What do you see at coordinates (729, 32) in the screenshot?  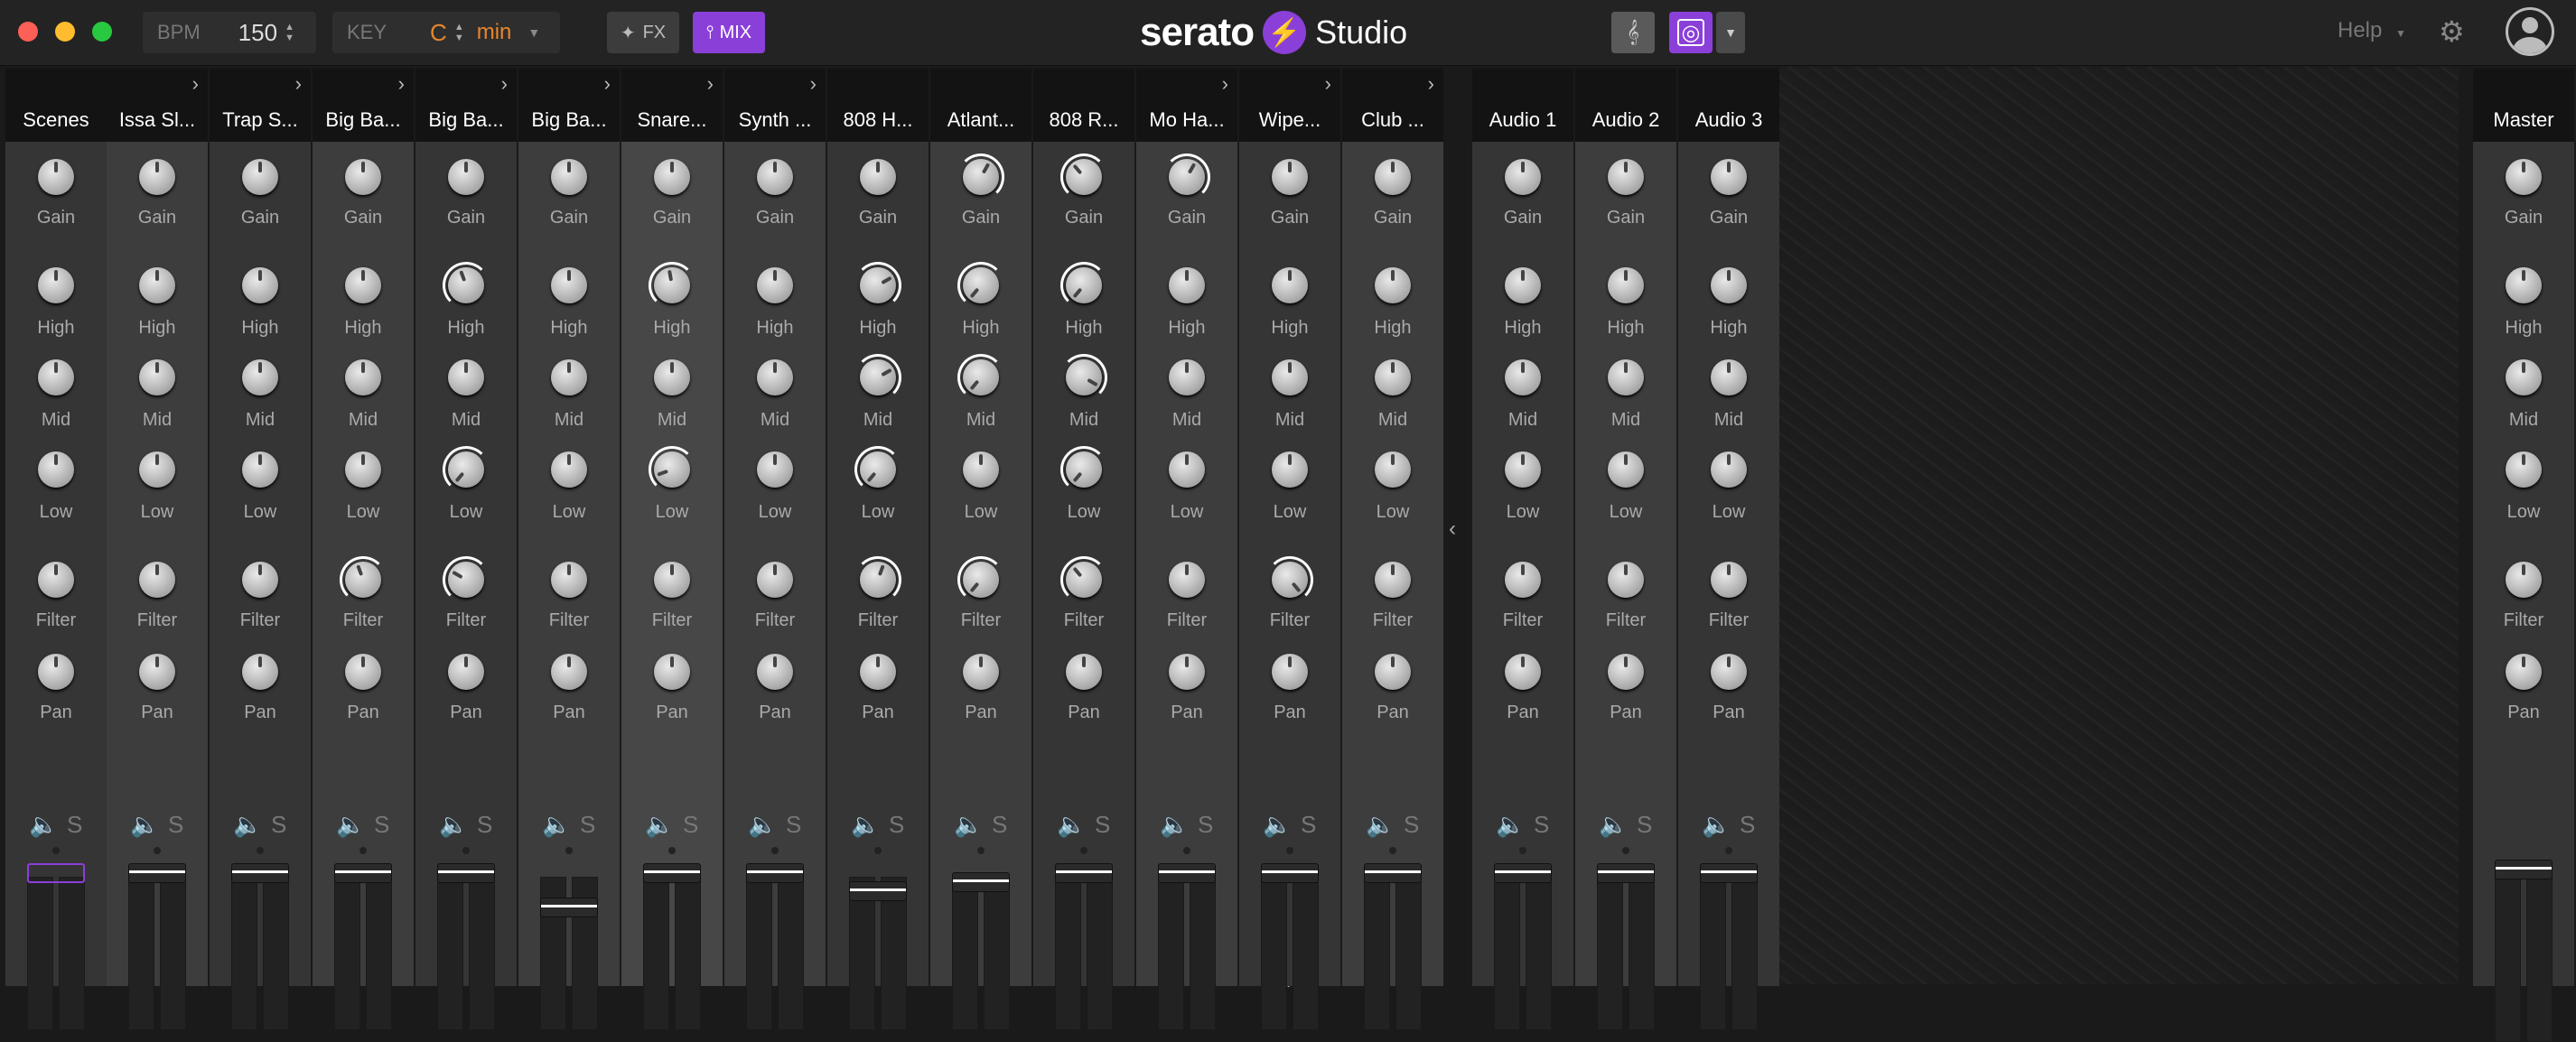 I see `mix-button: ⫯ MIX` at bounding box center [729, 32].